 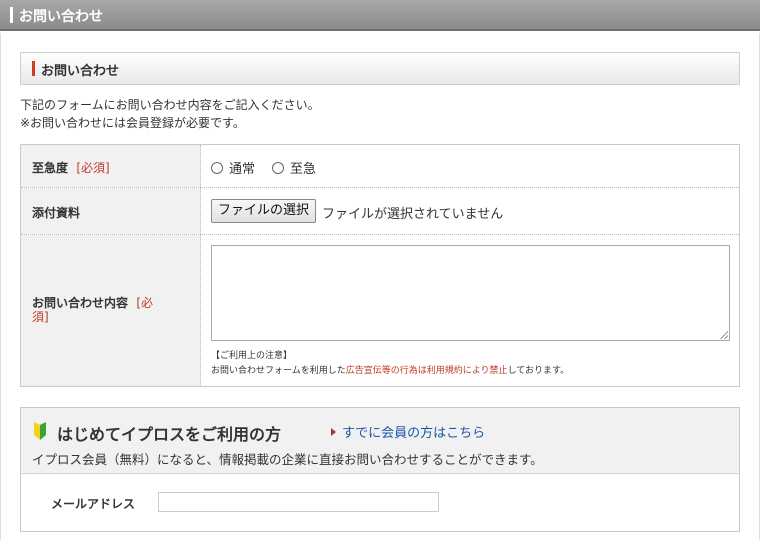 I want to click on urgency-radio-normal: 通常, so click(x=233, y=167).